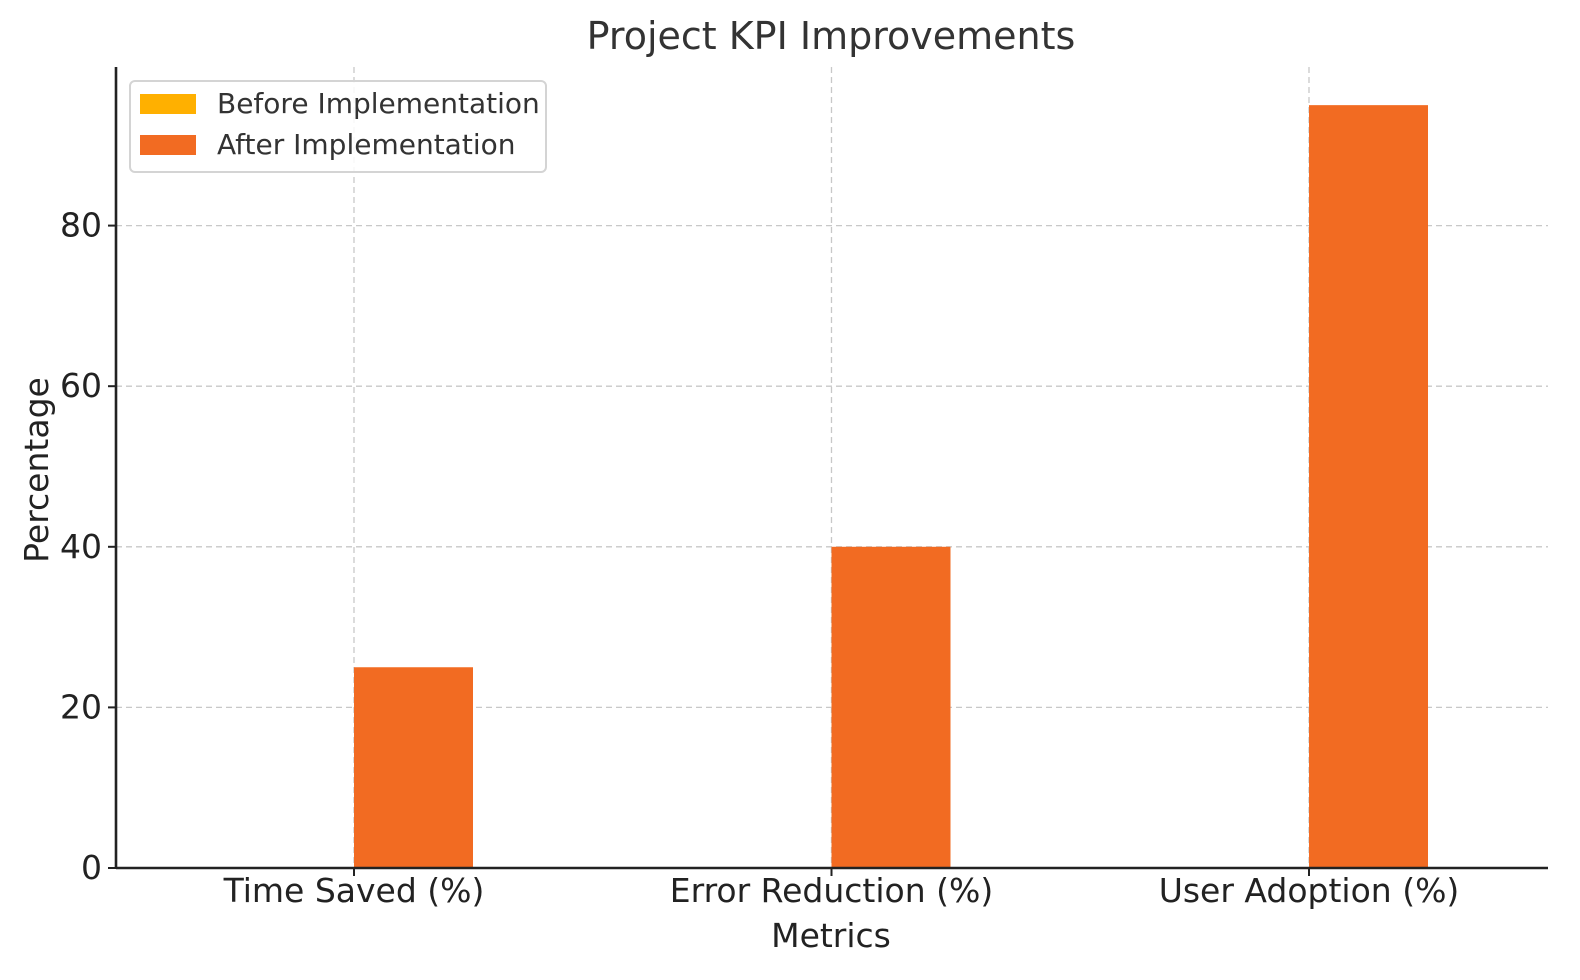 This screenshot has width=1580, height=980. What do you see at coordinates (831, 935) in the screenshot?
I see `x-axis-label: Metrics` at bounding box center [831, 935].